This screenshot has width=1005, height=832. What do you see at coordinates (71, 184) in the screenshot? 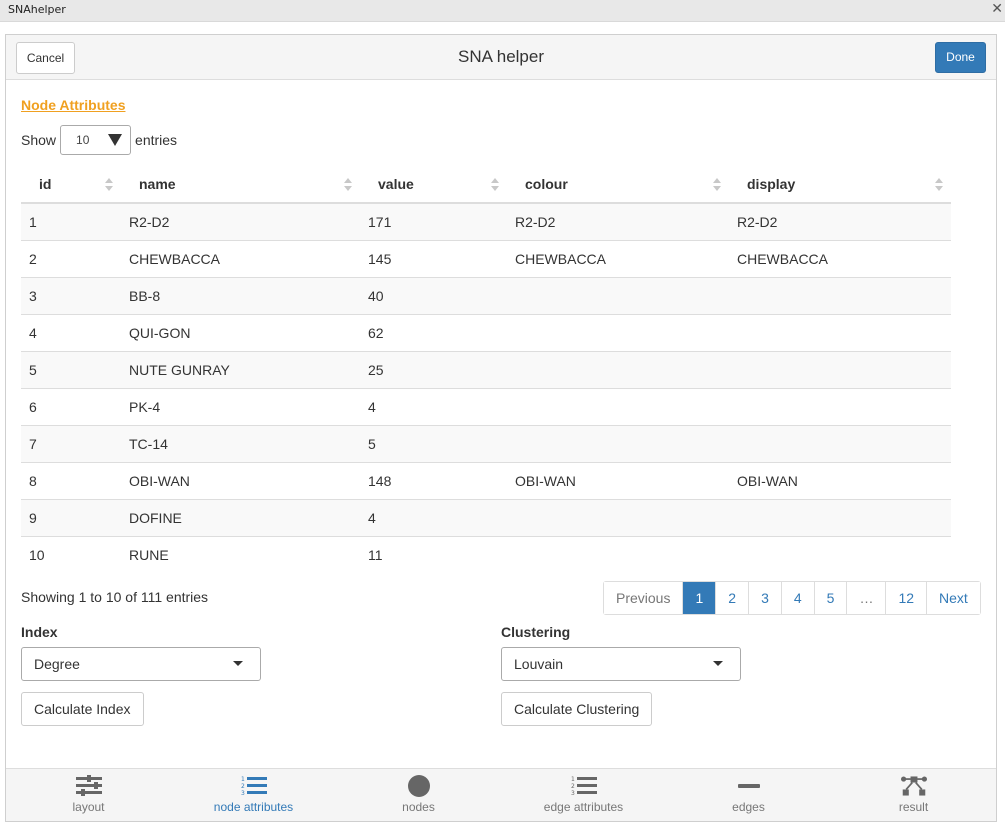
I see `column-header-id: id` at bounding box center [71, 184].